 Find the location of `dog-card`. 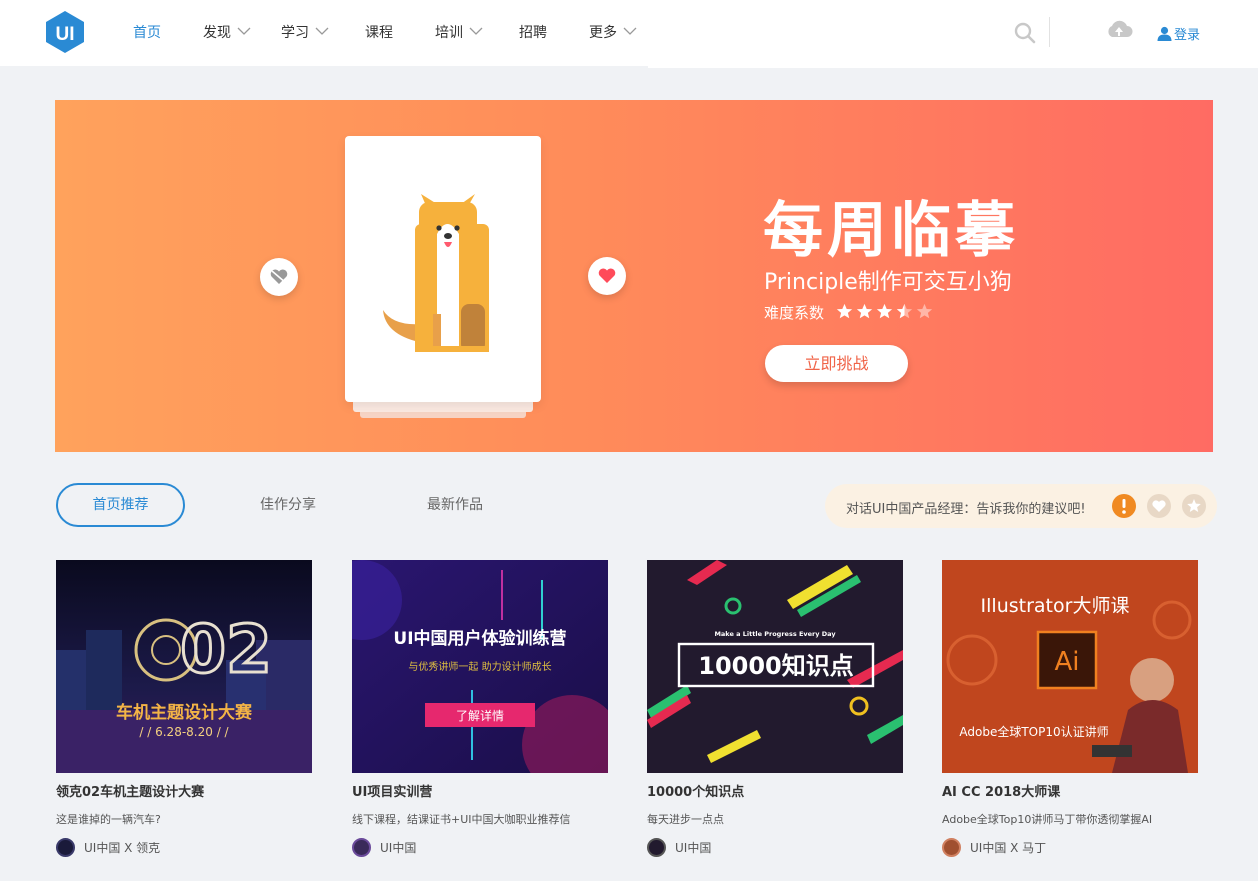

dog-card is located at coordinates (443, 269).